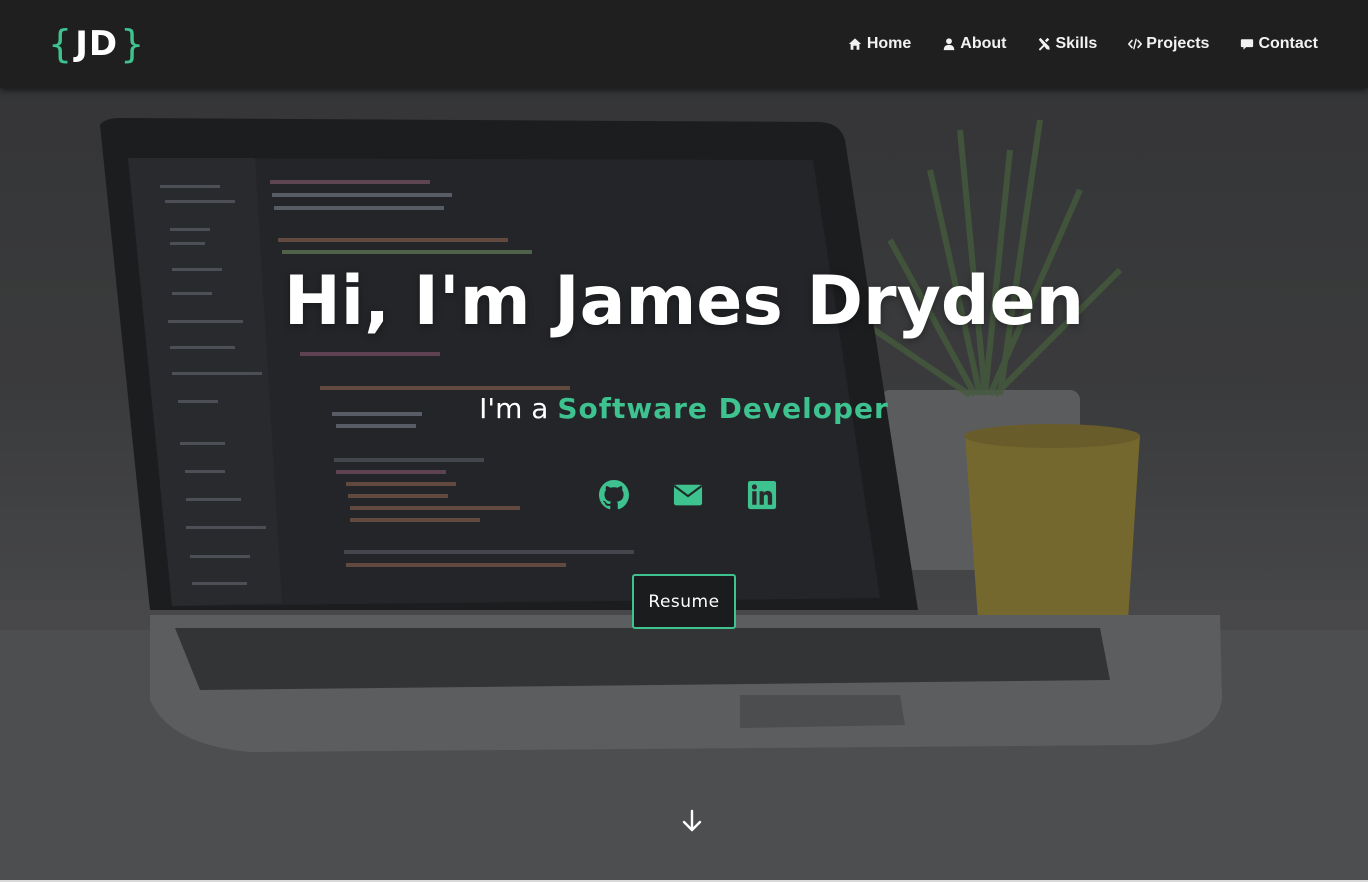  Describe the element at coordinates (1288, 43) in the screenshot. I see `nav-link-contact-label: Contact` at that location.